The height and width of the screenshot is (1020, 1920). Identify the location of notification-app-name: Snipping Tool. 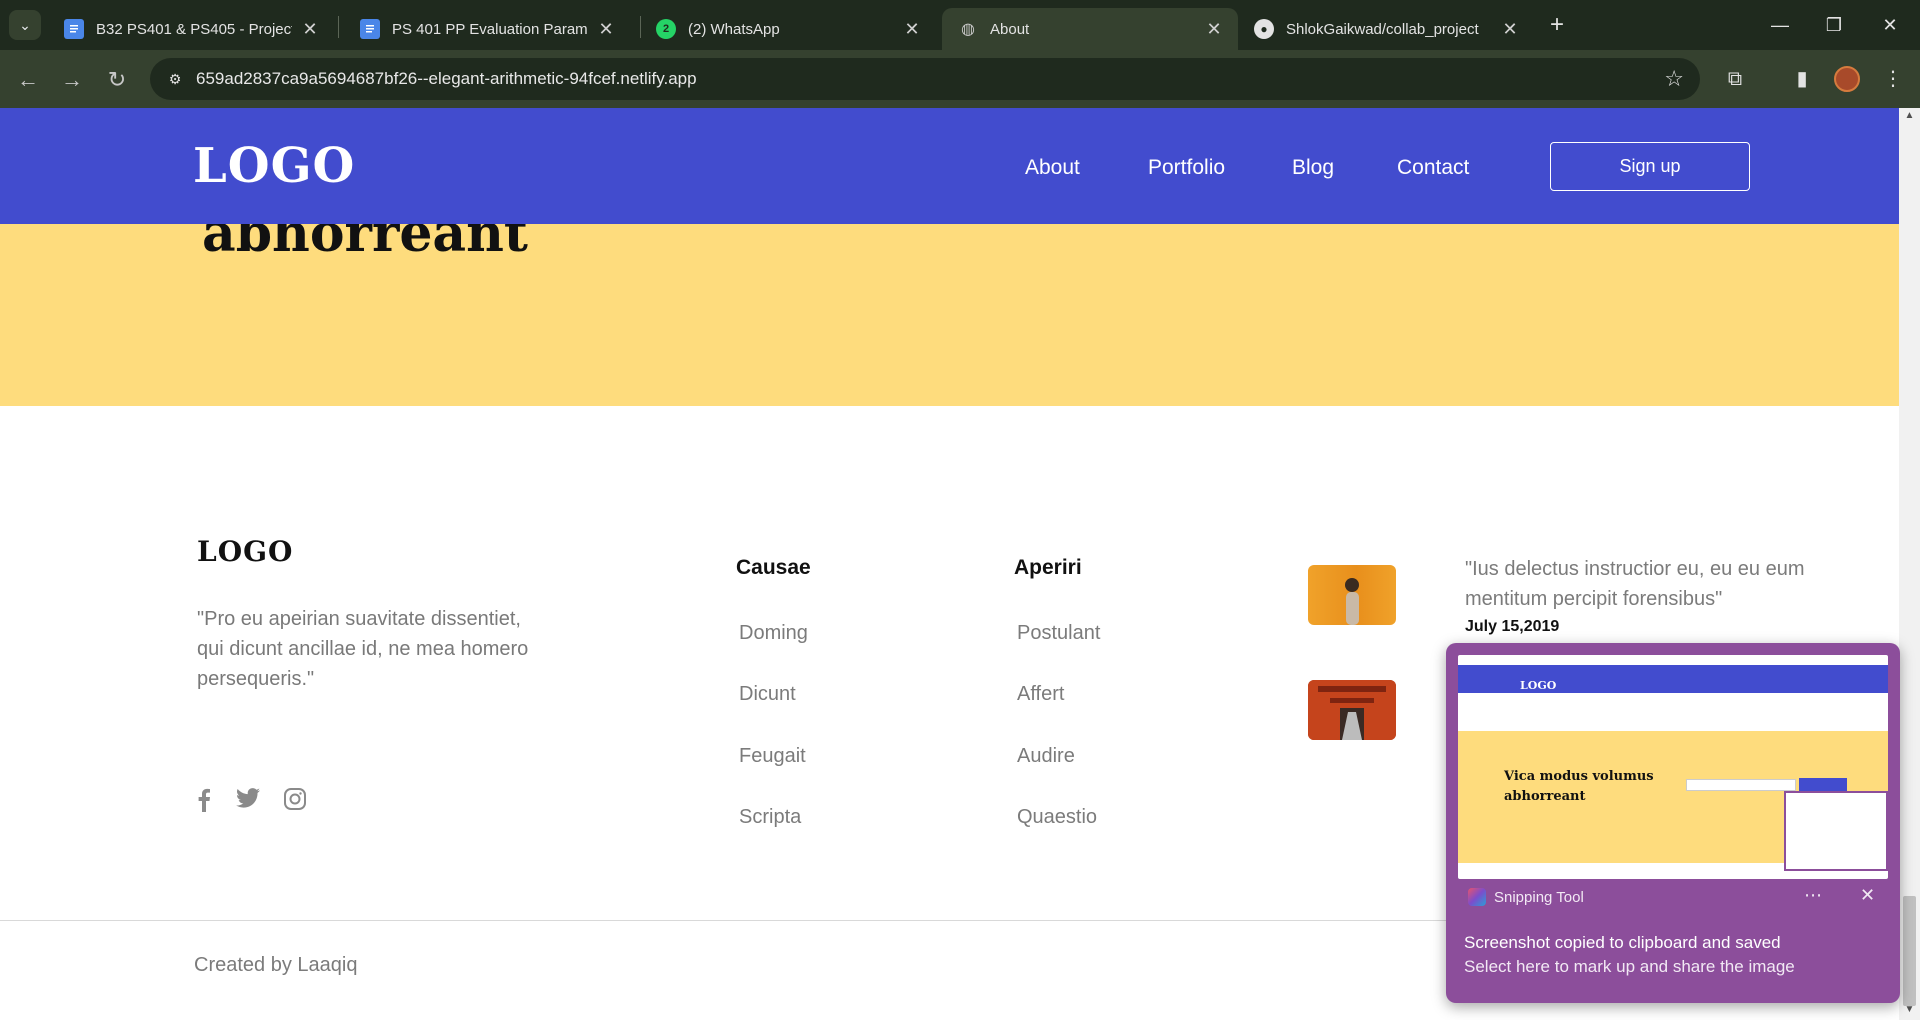
(1539, 897).